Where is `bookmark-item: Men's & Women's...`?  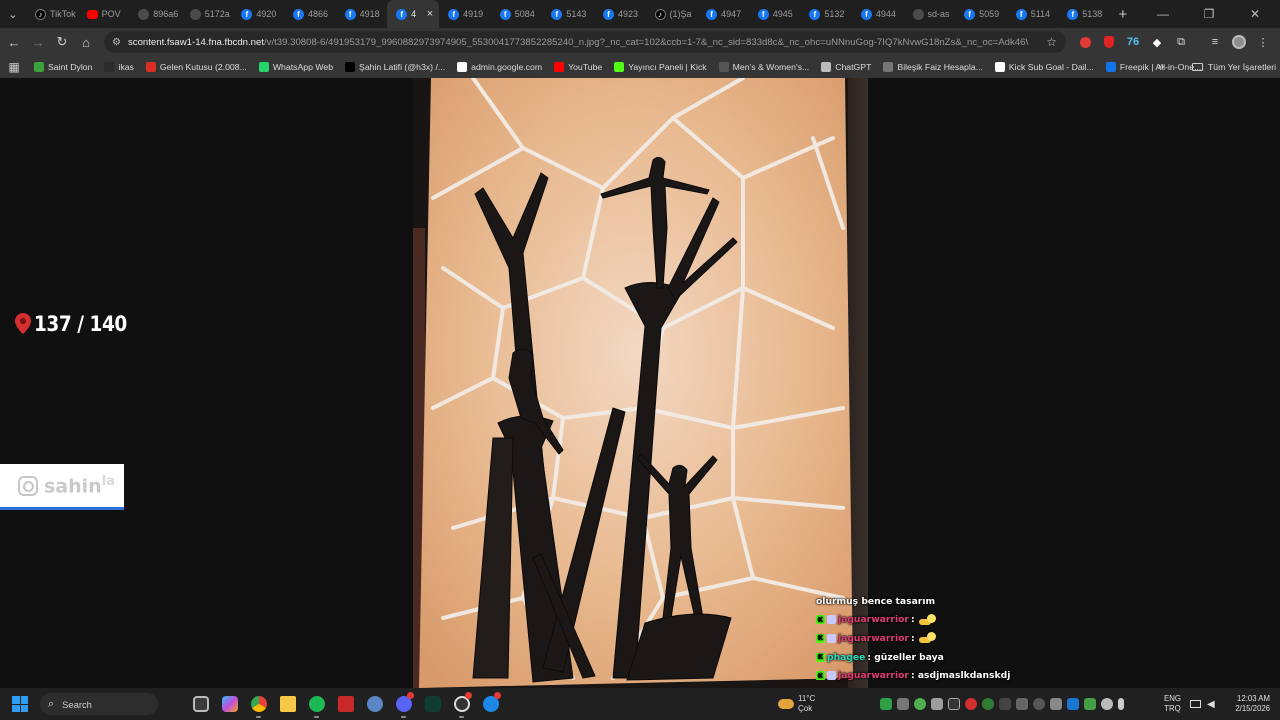
bookmark-item: Men's & Women's... is located at coordinates (764, 67).